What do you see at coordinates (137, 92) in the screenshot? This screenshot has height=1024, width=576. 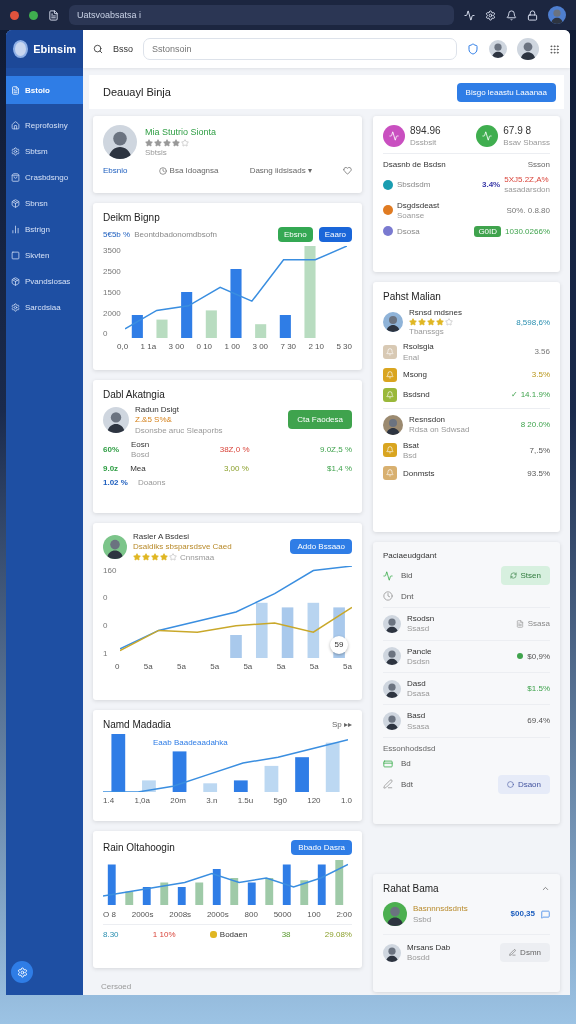 I see `page-title: Deauayl Binja` at bounding box center [137, 92].